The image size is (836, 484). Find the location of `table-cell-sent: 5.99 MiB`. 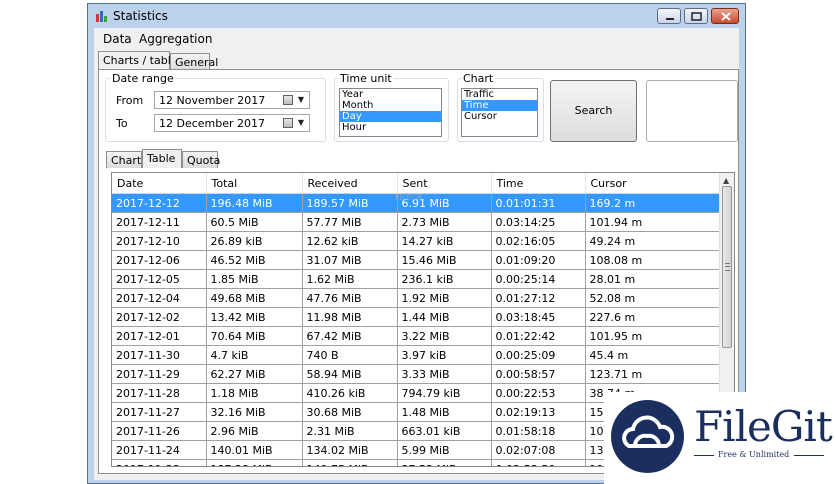

table-cell-sent: 5.99 MiB is located at coordinates (444, 450).